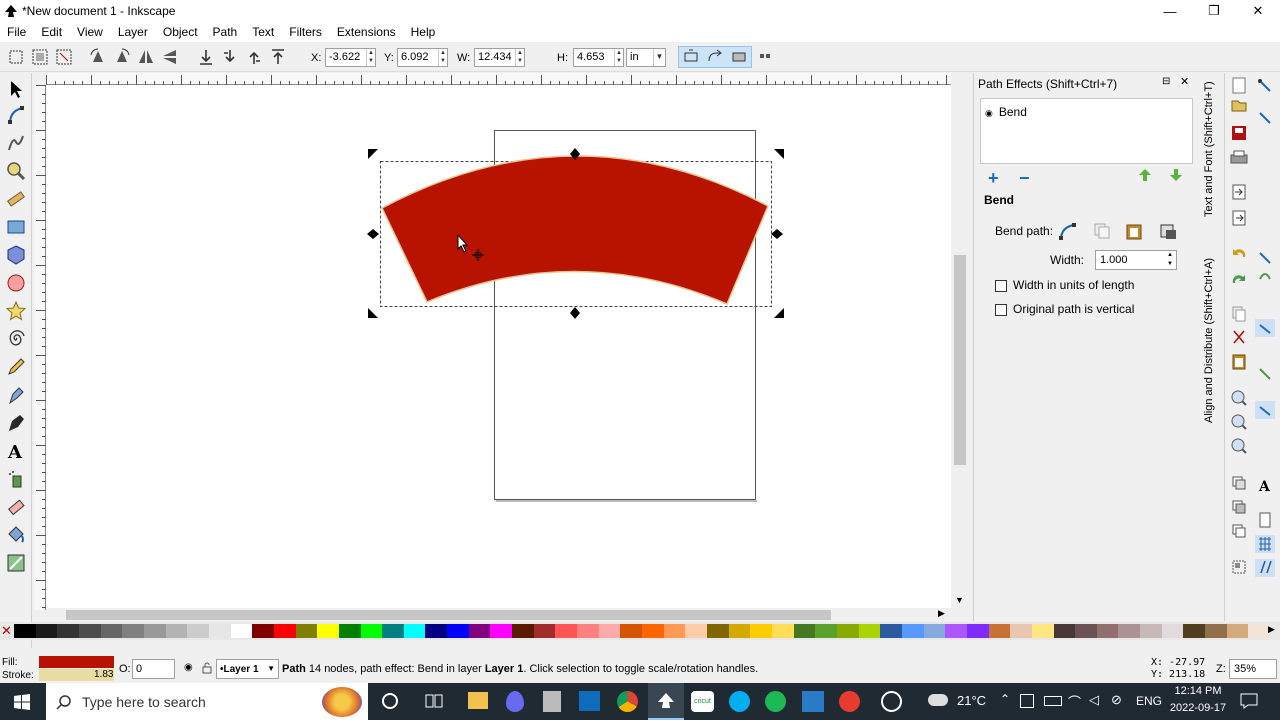  Describe the element at coordinates (40, 57) in the screenshot. I see `select-all-layers-icon` at that location.